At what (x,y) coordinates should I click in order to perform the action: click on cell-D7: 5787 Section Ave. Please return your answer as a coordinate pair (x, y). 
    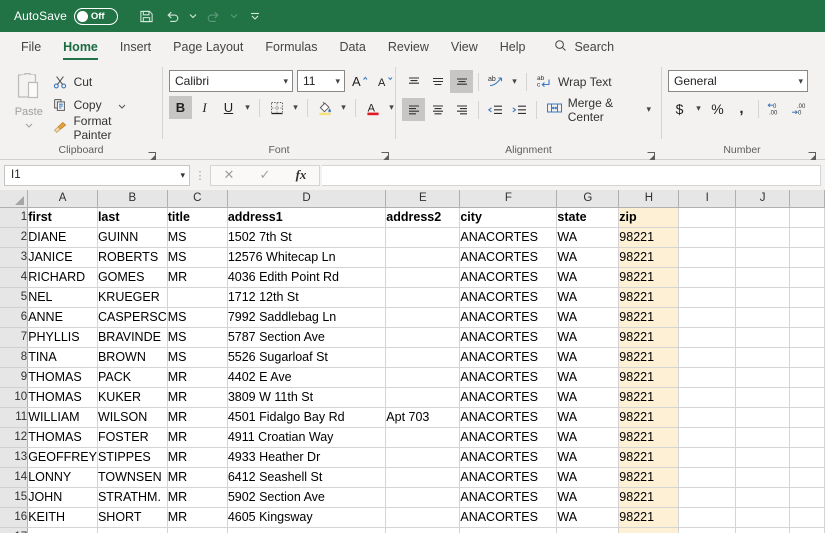
    Looking at the image, I should click on (307, 337).